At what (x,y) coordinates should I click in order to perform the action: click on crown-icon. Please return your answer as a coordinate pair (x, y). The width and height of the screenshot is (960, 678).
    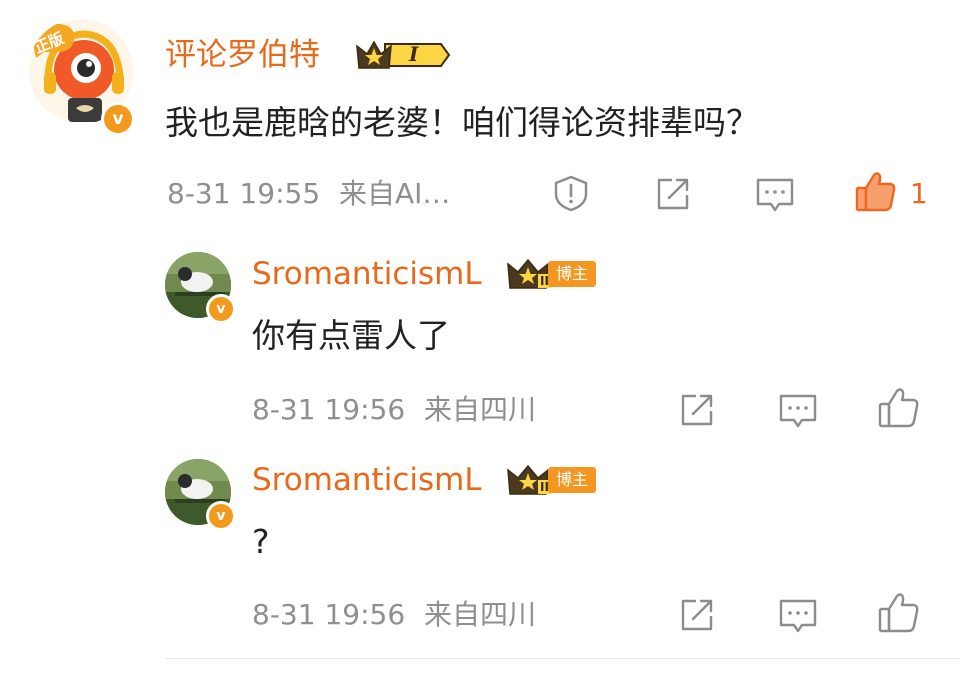
    Looking at the image, I should click on (403, 54).